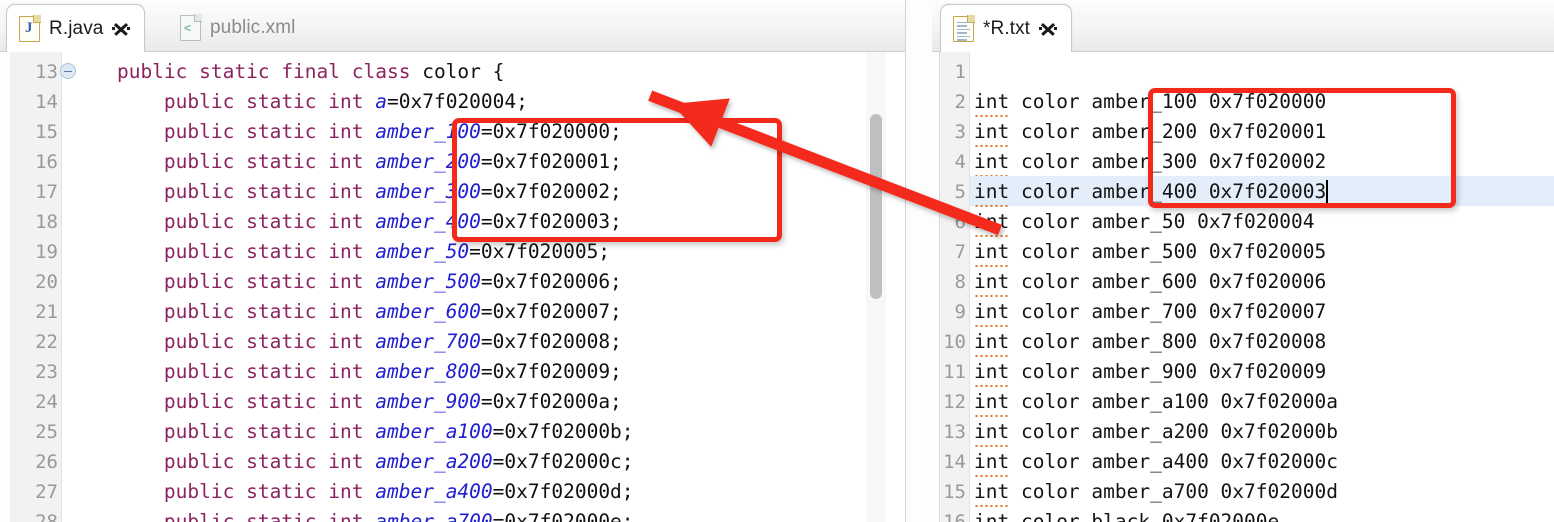 This screenshot has width=1554, height=522. Describe the element at coordinates (551, 311) in the screenshot. I see `code-literal-value: =0x7f020007;` at that location.